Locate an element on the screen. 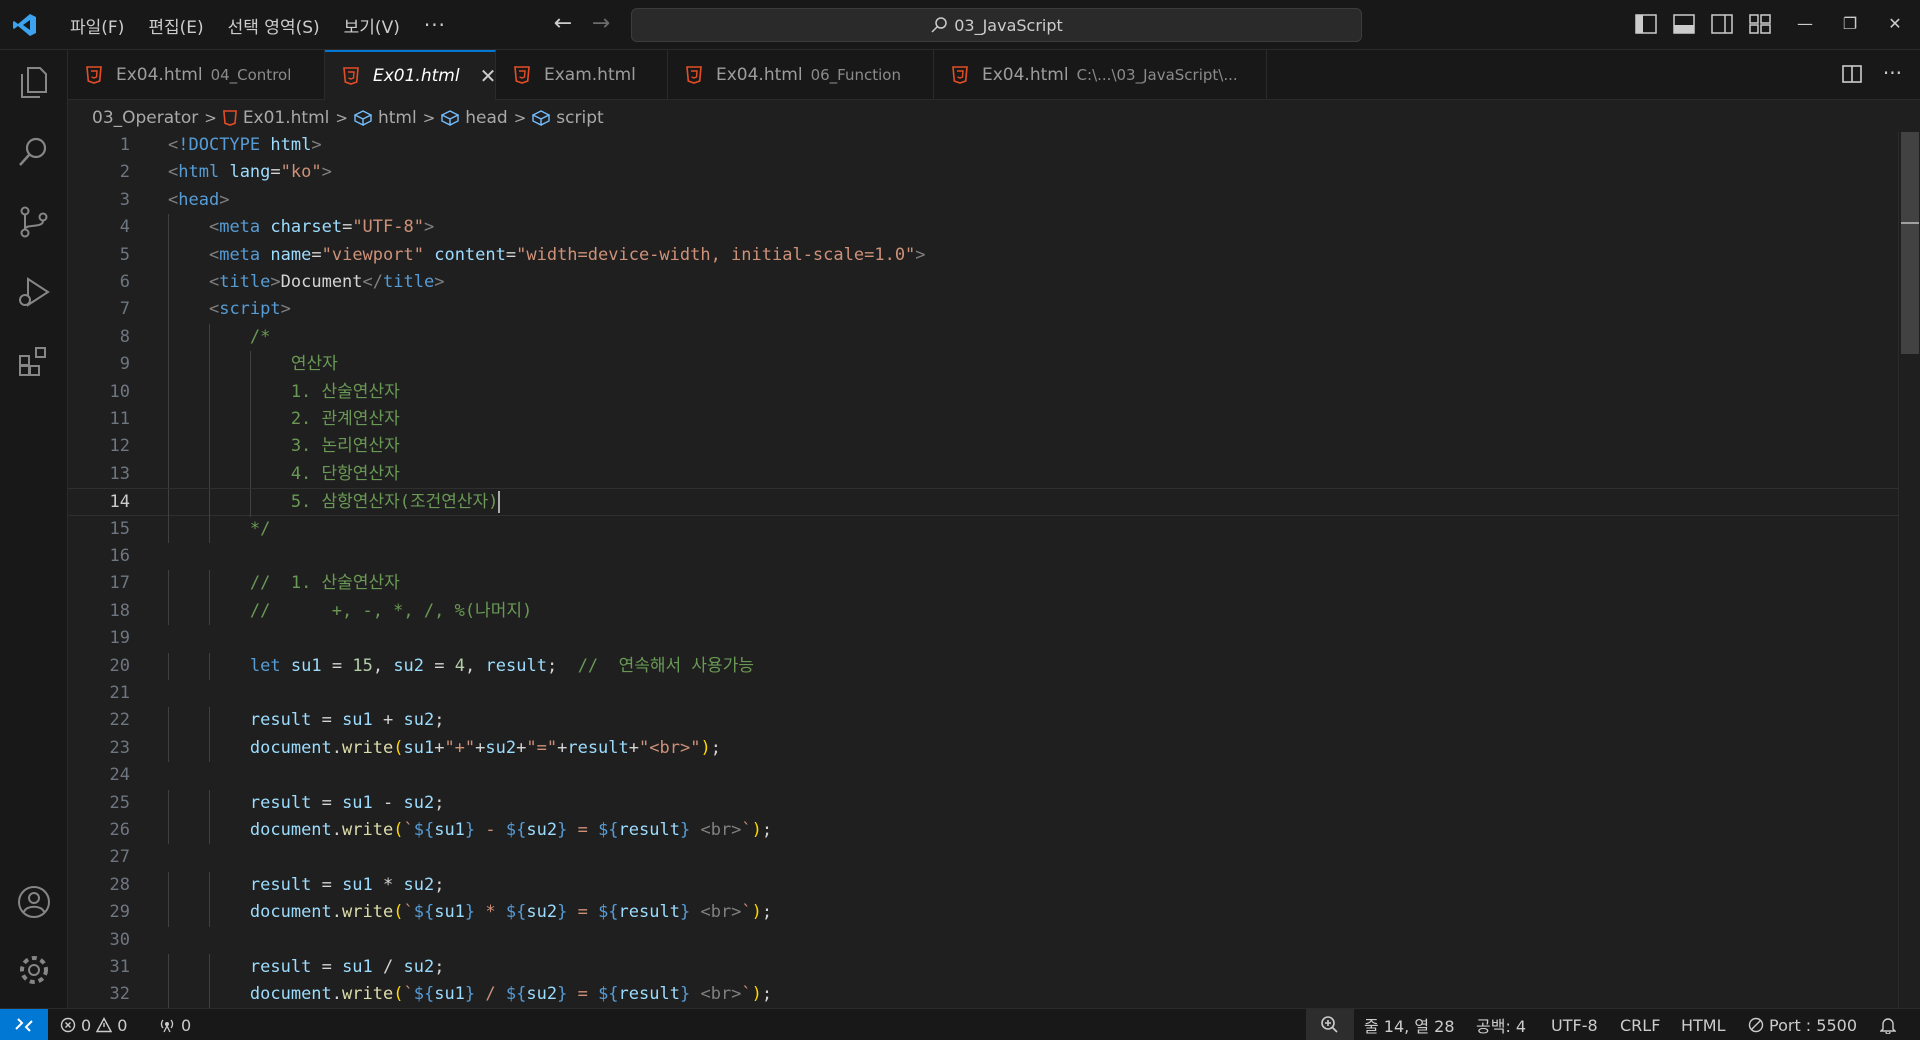 This screenshot has width=1920, height=1040. breadcrumb-head-label: head is located at coordinates (486, 118).